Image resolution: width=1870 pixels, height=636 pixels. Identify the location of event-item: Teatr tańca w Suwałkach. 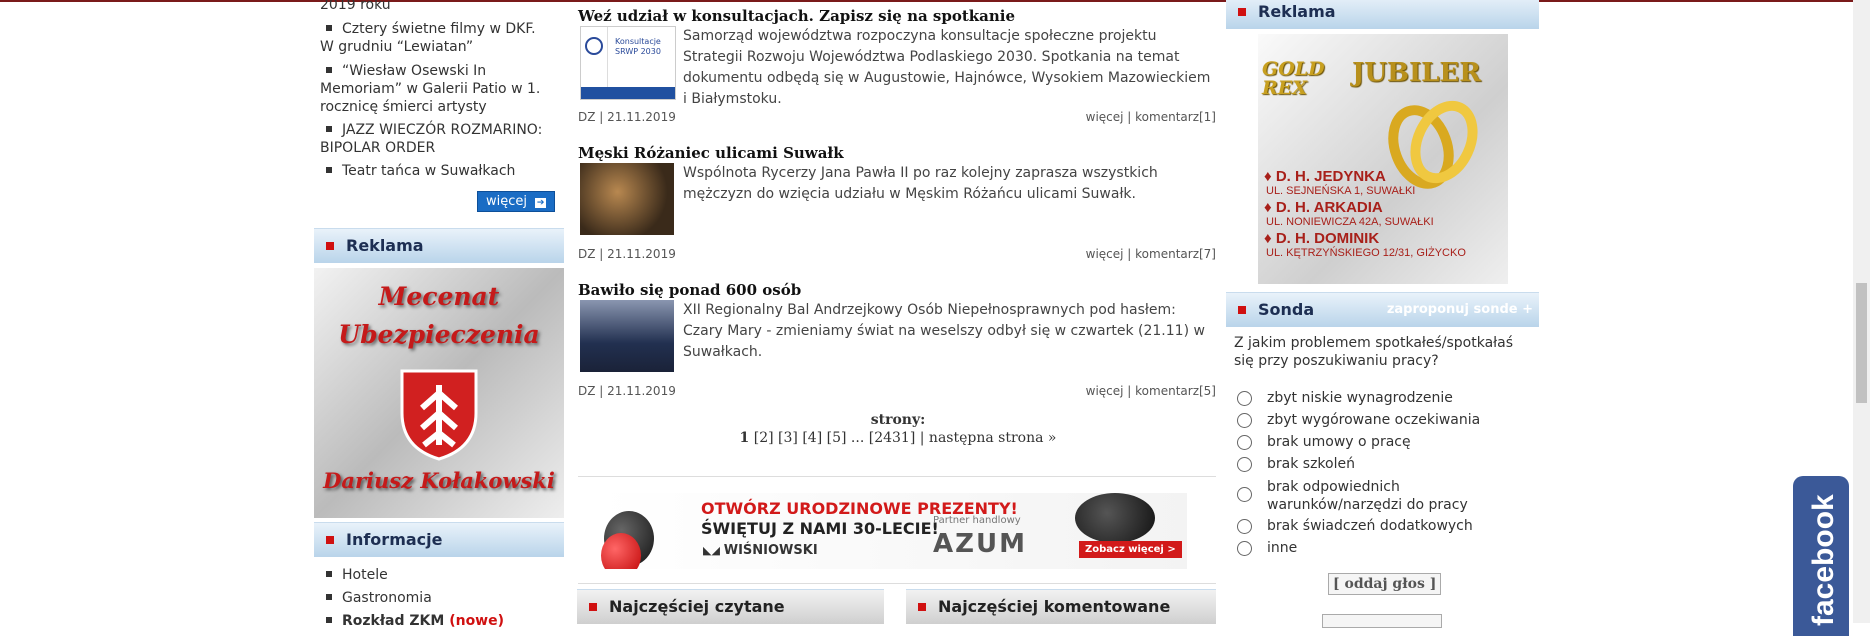
(435, 171).